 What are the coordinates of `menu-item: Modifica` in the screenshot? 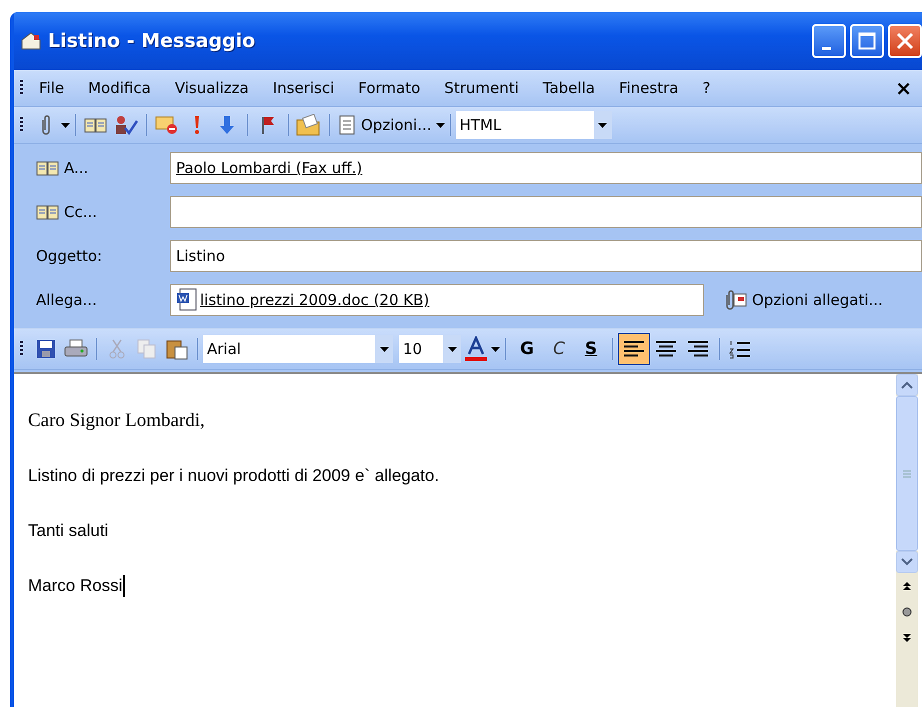 It's located at (119, 88).